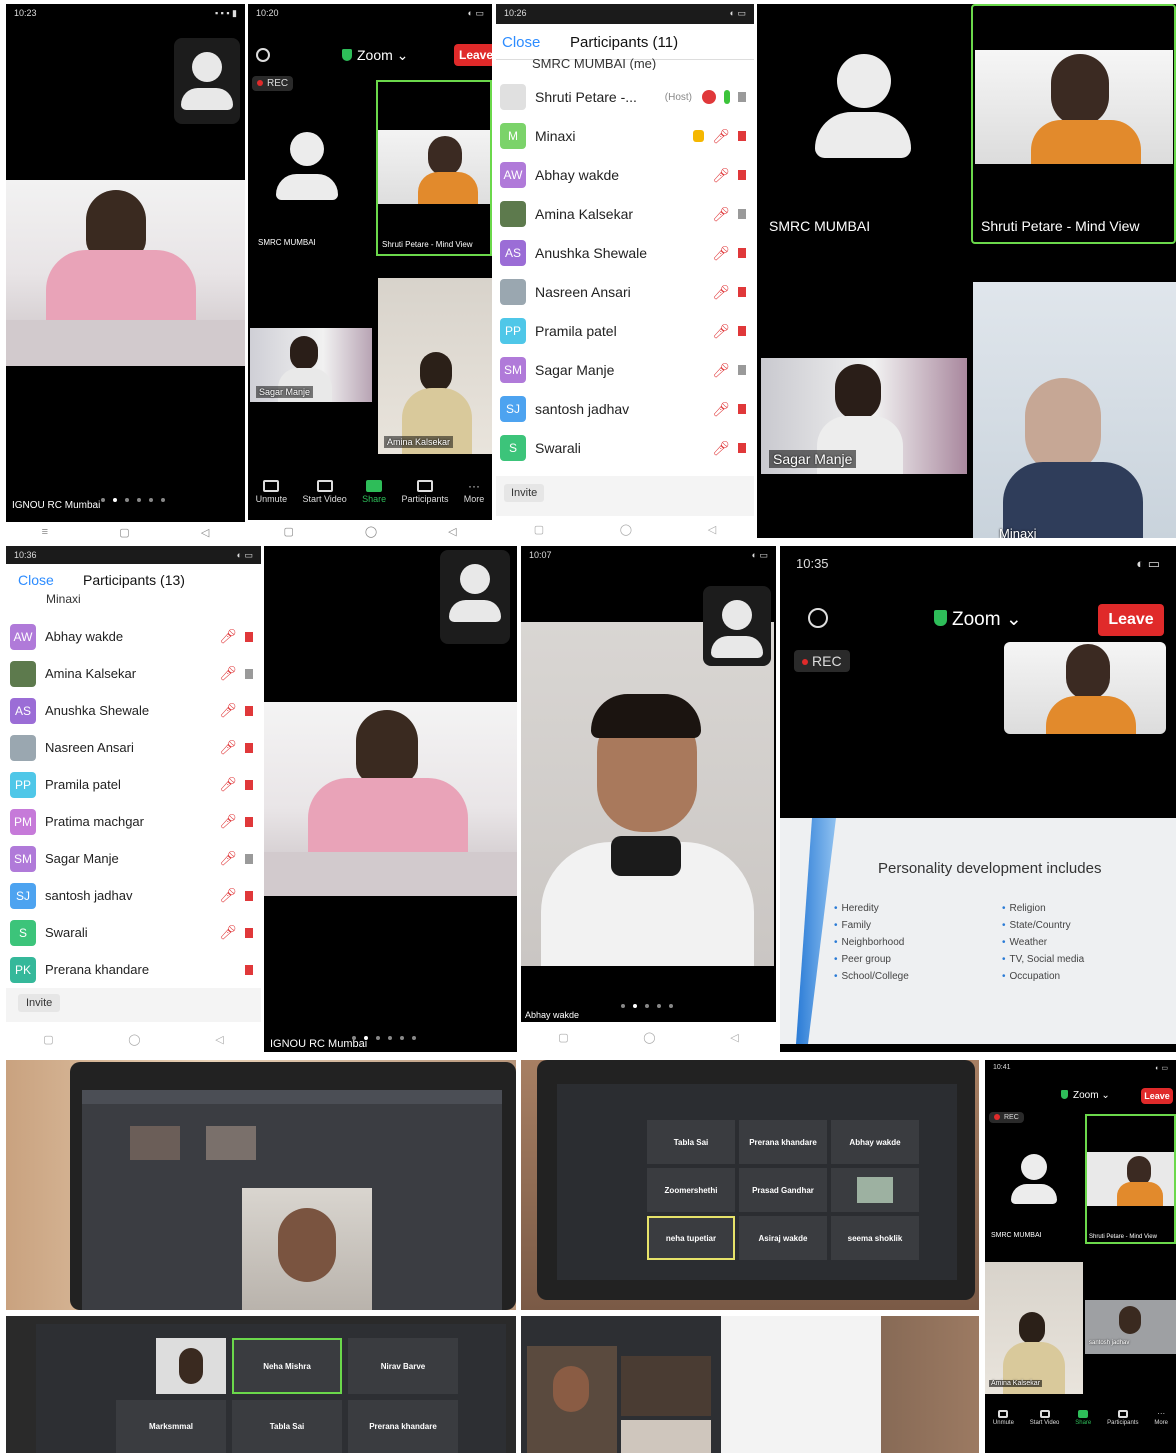 The height and width of the screenshot is (1453, 1176). What do you see at coordinates (133, 821) in the screenshot?
I see `participant-row: PM Pratima machgar 🎤︎` at bounding box center [133, 821].